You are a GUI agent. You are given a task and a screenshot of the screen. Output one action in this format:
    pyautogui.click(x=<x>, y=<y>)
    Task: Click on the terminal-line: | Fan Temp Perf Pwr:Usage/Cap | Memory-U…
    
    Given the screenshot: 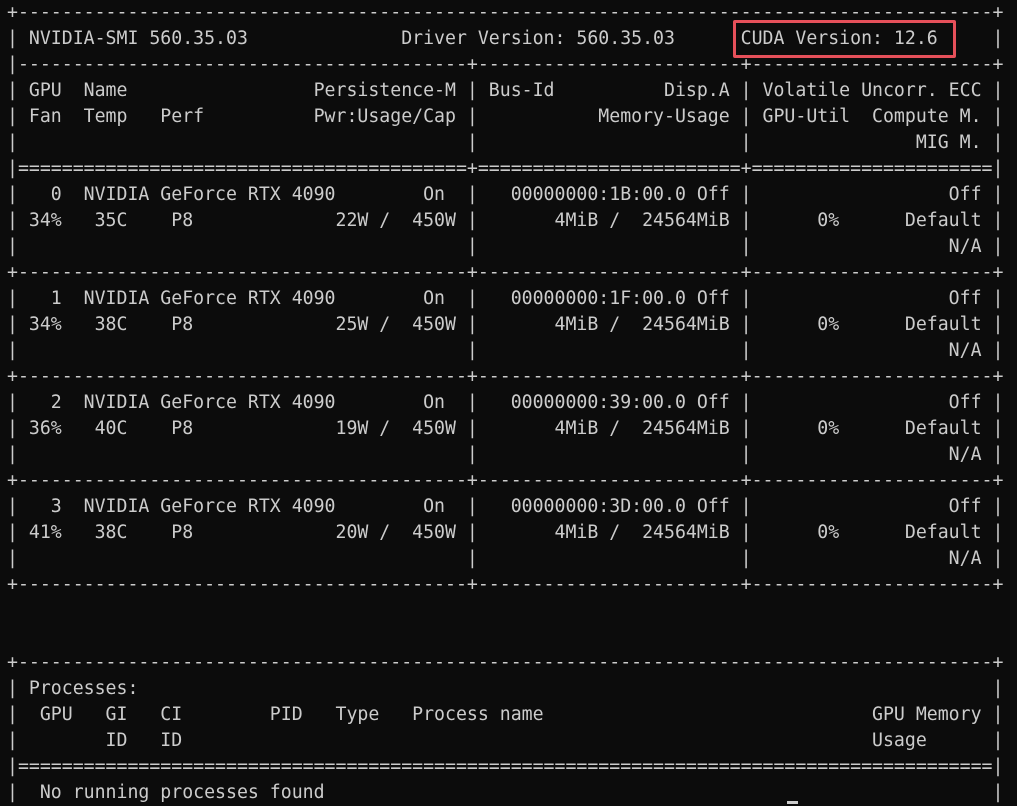 What is the action you would take?
    pyautogui.click(x=505, y=116)
    